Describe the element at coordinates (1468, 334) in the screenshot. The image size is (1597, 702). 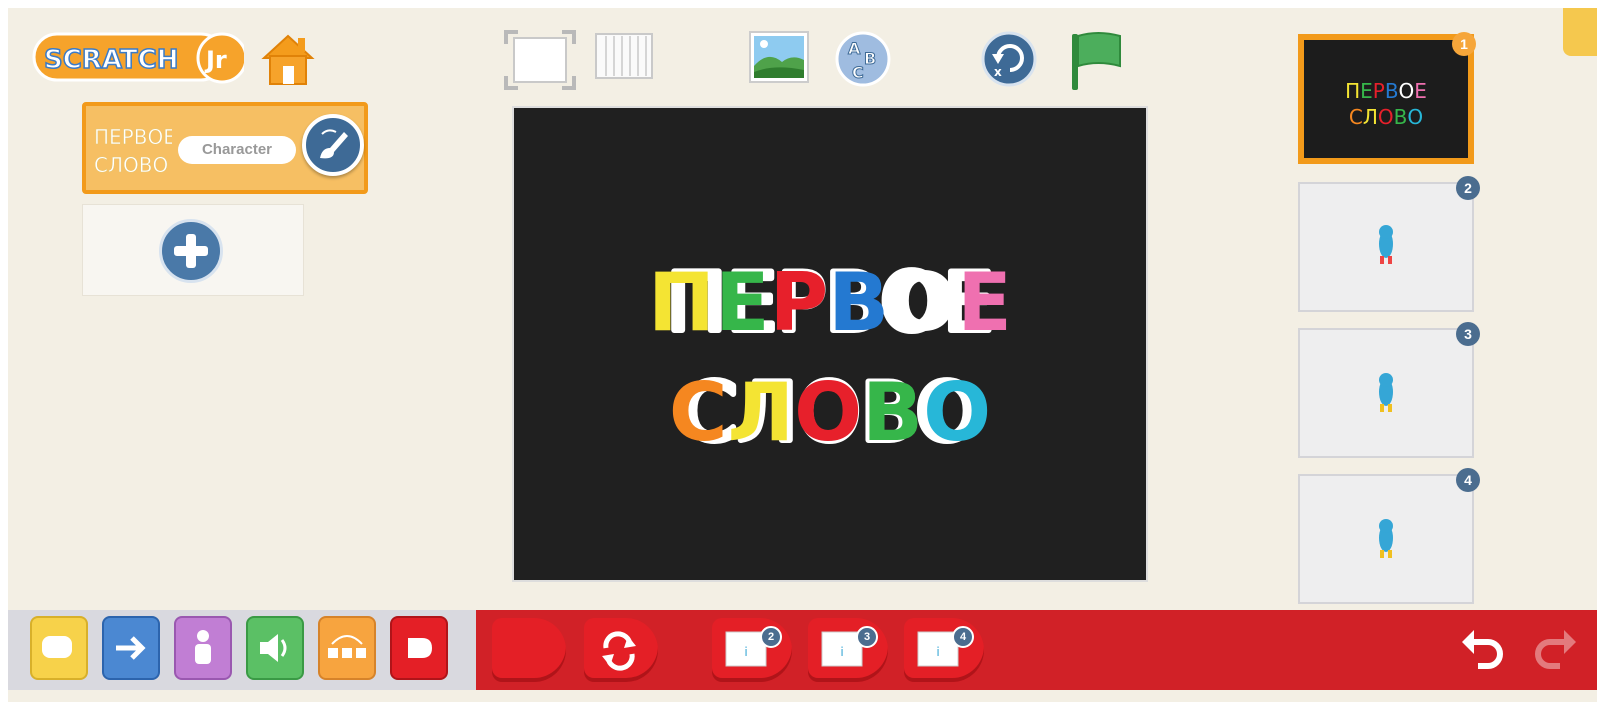
I see `page-number-badge: 3` at that location.